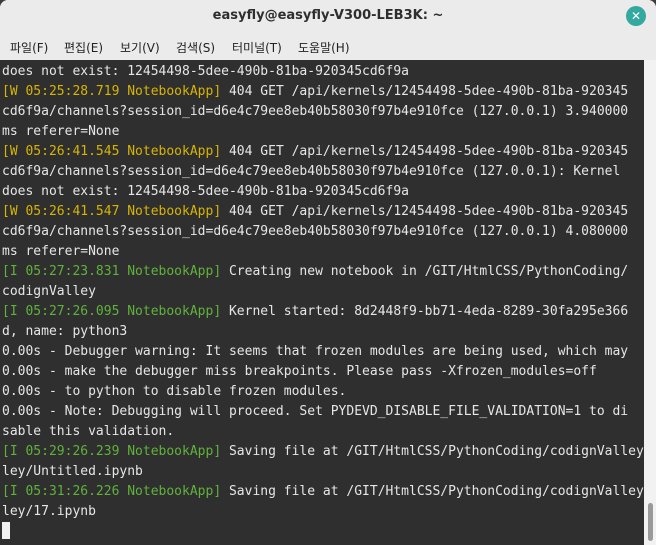 This screenshot has width=656, height=545. What do you see at coordinates (140, 47) in the screenshot?
I see `menu-view: 보기(V)` at bounding box center [140, 47].